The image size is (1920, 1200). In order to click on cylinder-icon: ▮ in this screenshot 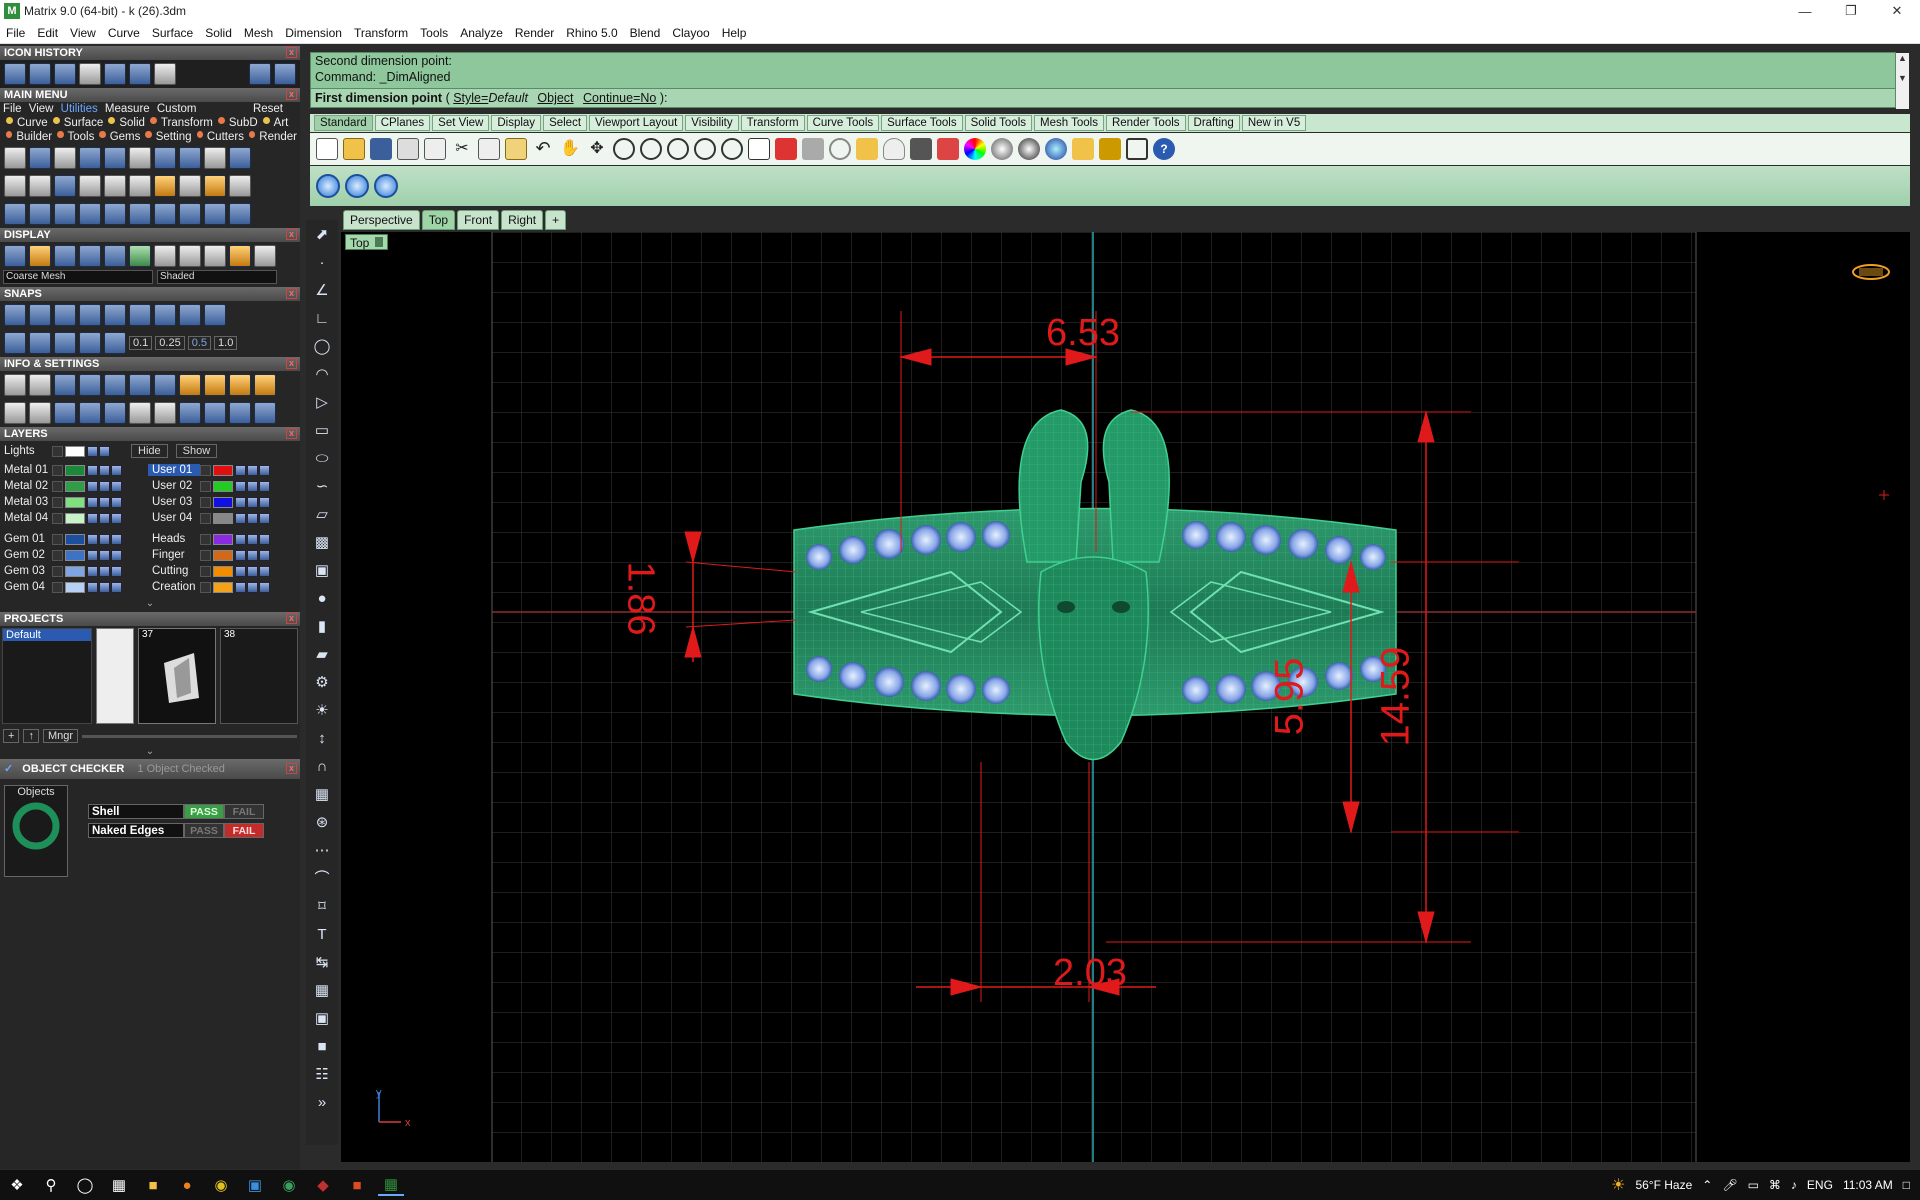, I will do `click(322, 627)`.